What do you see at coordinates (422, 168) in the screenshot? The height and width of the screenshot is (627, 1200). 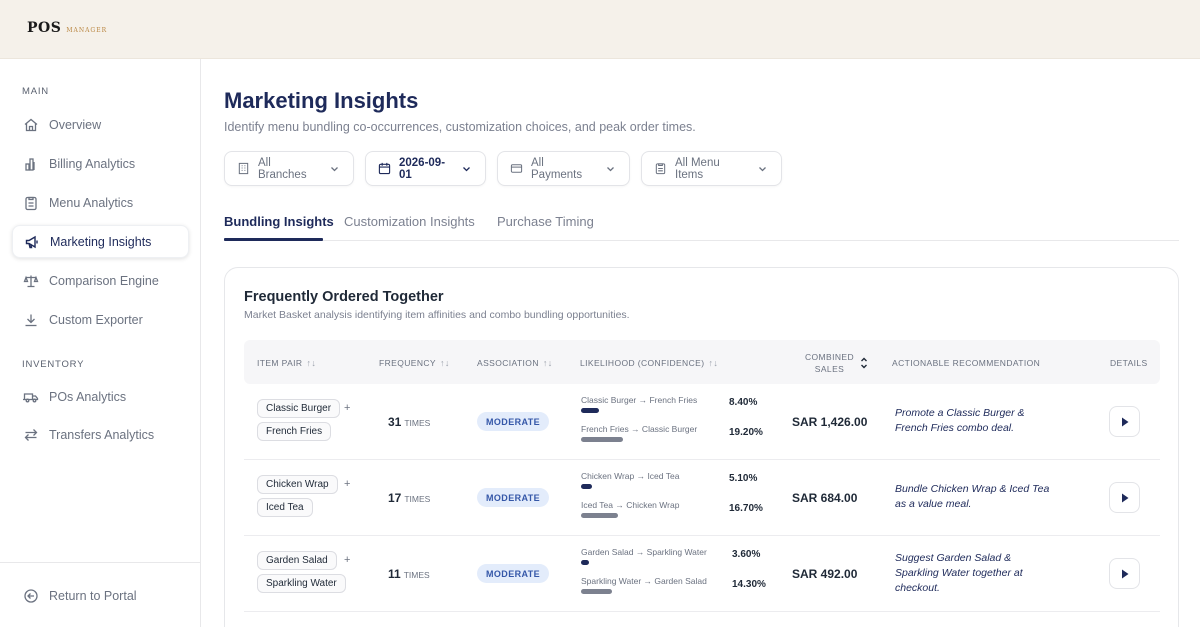 I see `date-filter-value: 2026-09-01` at bounding box center [422, 168].